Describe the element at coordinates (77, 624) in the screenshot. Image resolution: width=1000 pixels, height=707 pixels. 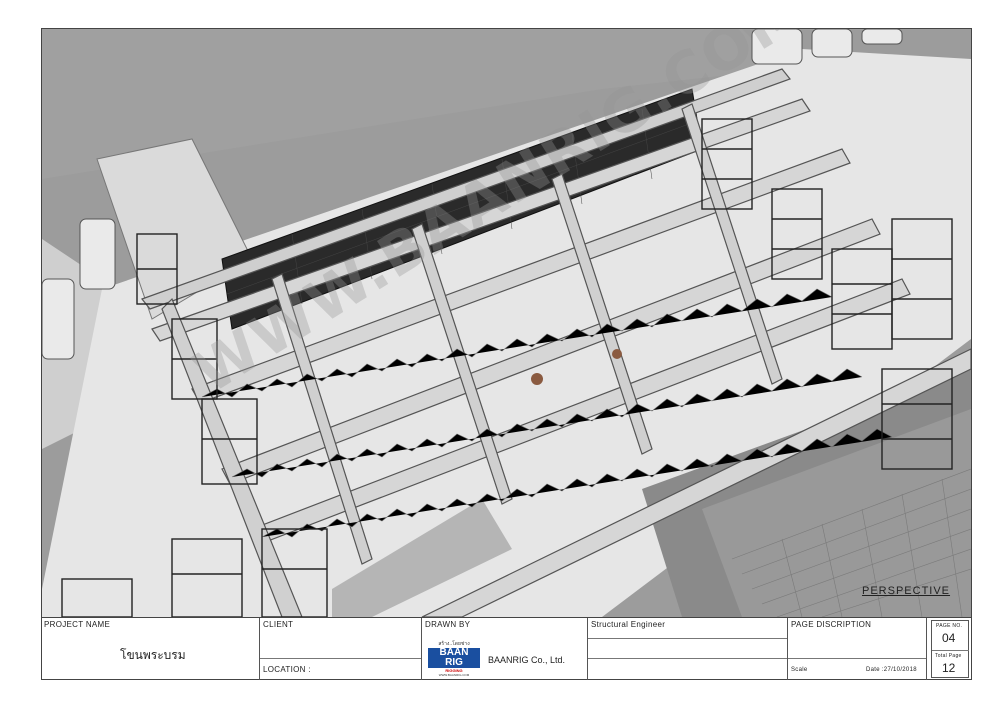
I see `project-name-label: PROJECT NAME` at that location.